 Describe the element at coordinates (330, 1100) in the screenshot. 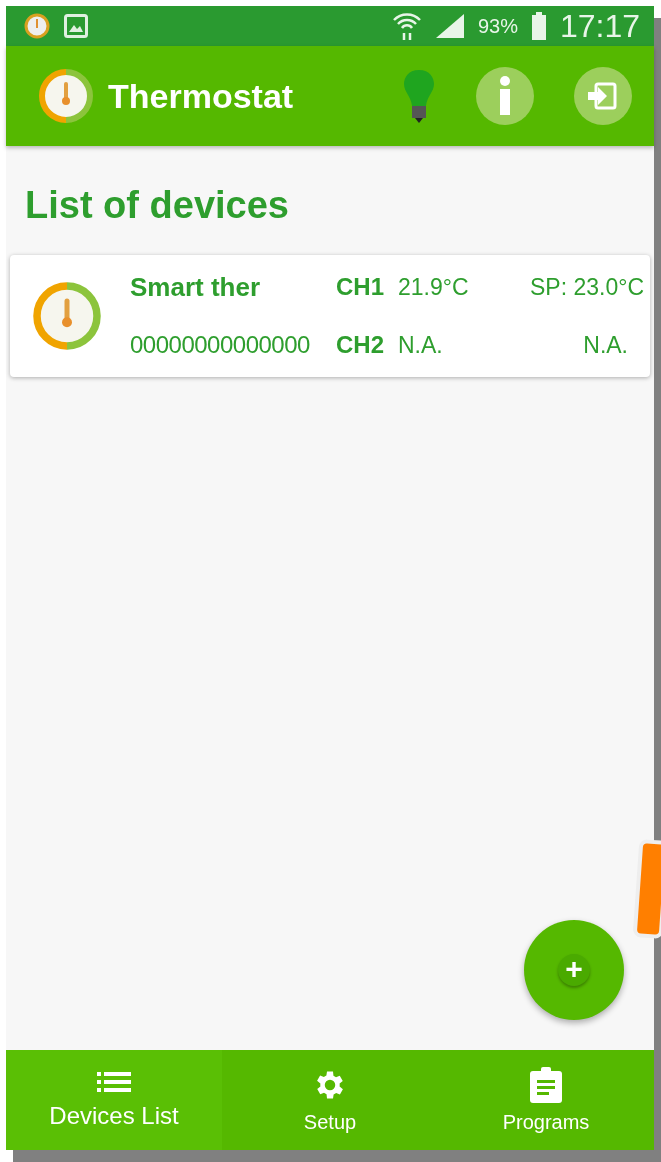

I see `nav-tab: Setup` at that location.